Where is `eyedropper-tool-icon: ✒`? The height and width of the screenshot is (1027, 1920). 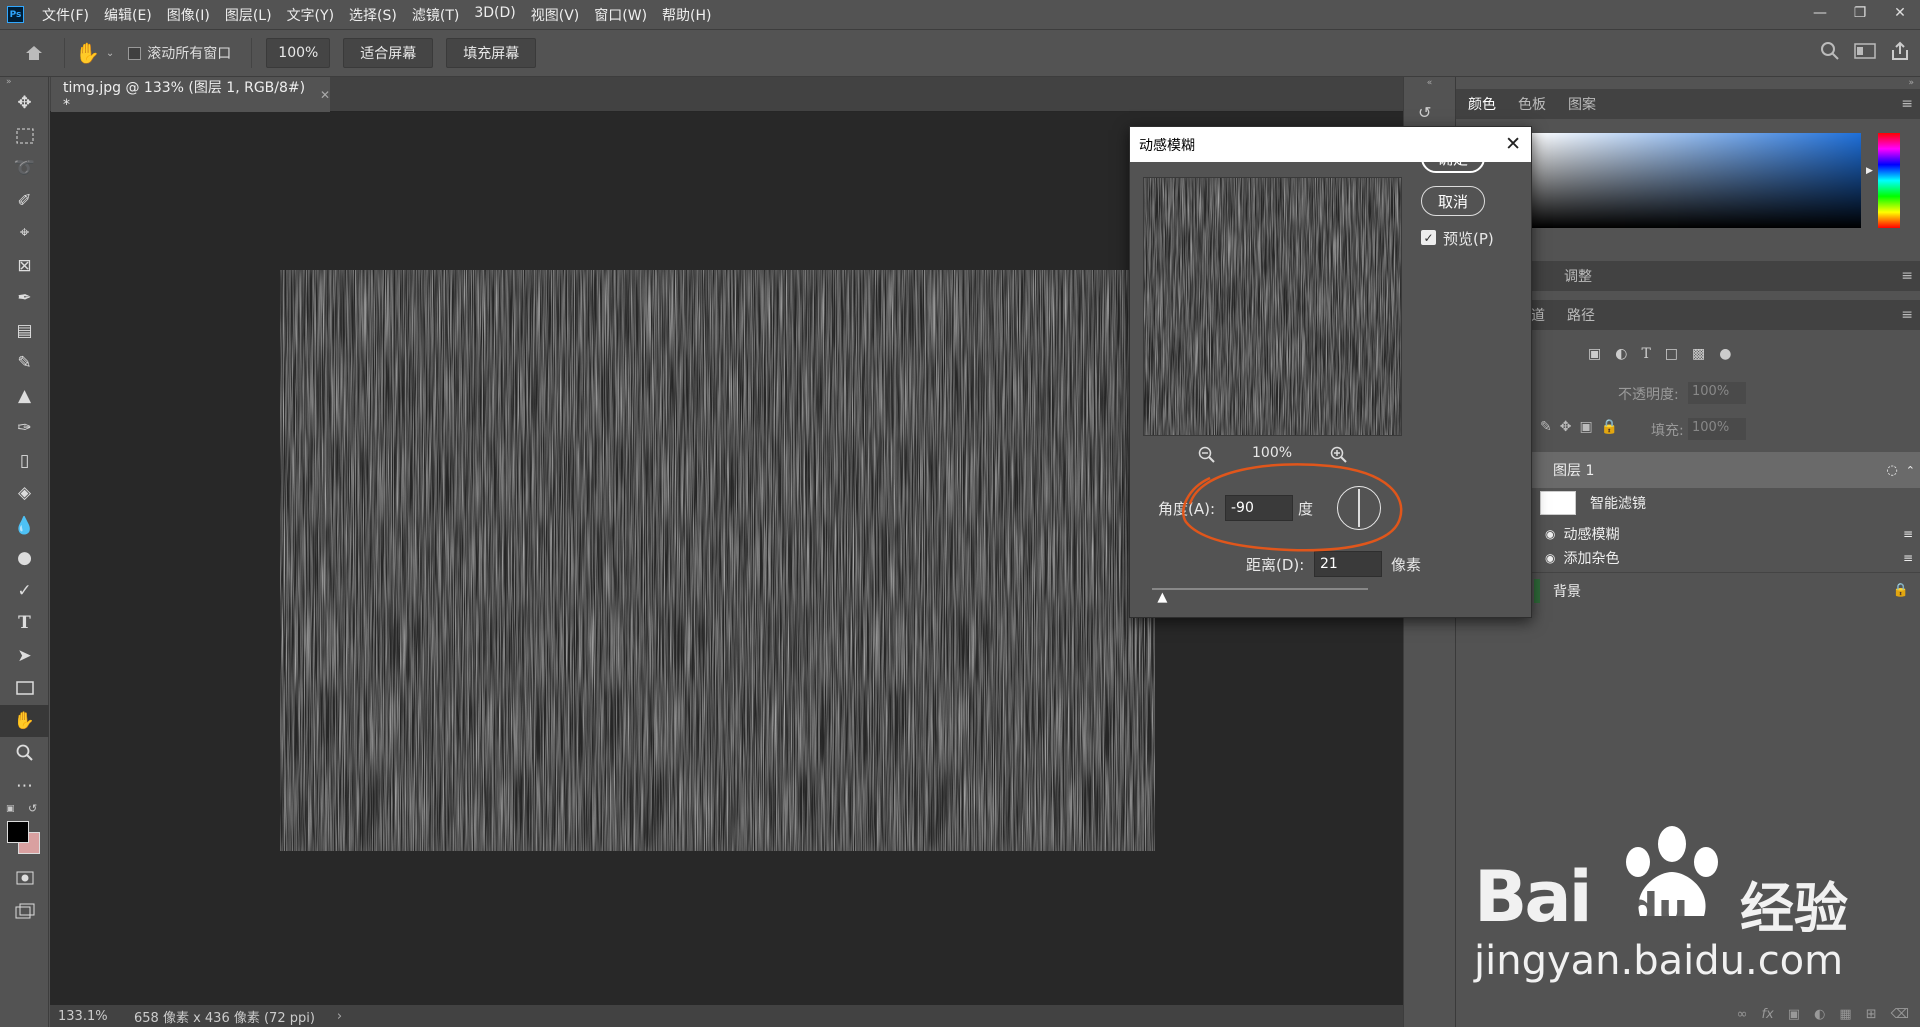
eyedropper-tool-icon: ✒ is located at coordinates (24, 298).